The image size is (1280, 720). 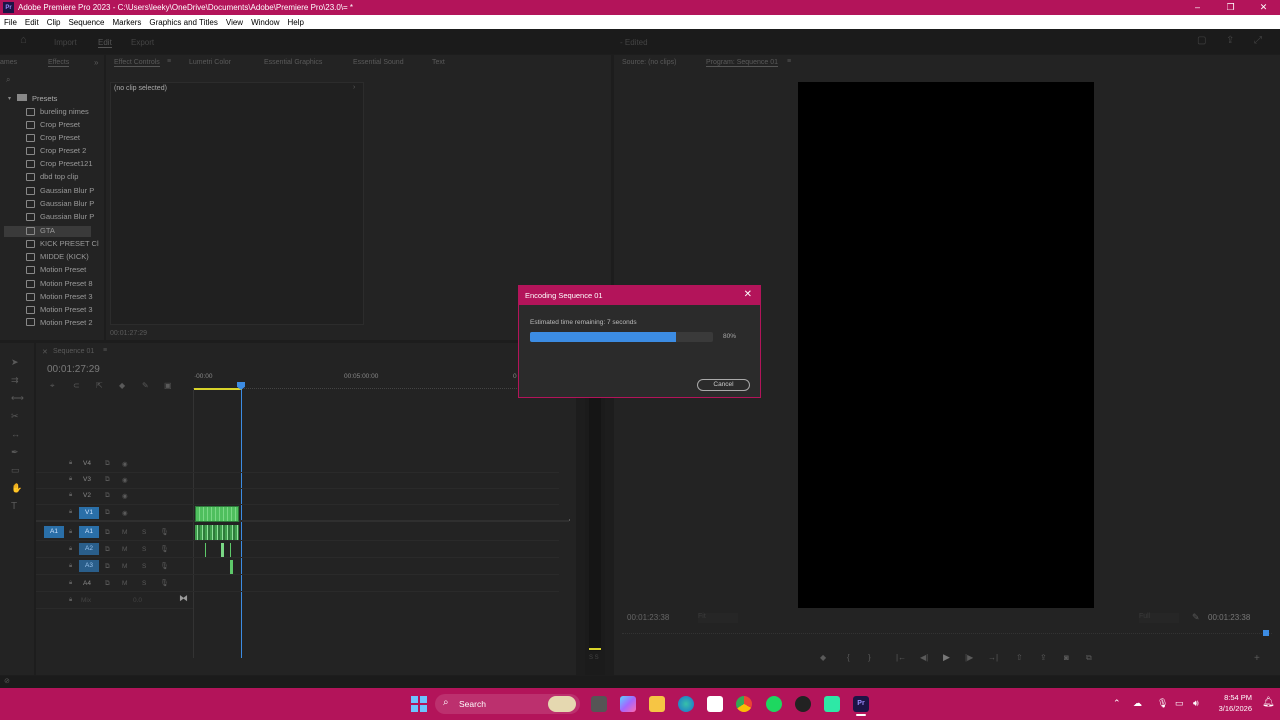 What do you see at coordinates (59, 309) in the screenshot?
I see `preset-item: Motion Preset 3` at bounding box center [59, 309].